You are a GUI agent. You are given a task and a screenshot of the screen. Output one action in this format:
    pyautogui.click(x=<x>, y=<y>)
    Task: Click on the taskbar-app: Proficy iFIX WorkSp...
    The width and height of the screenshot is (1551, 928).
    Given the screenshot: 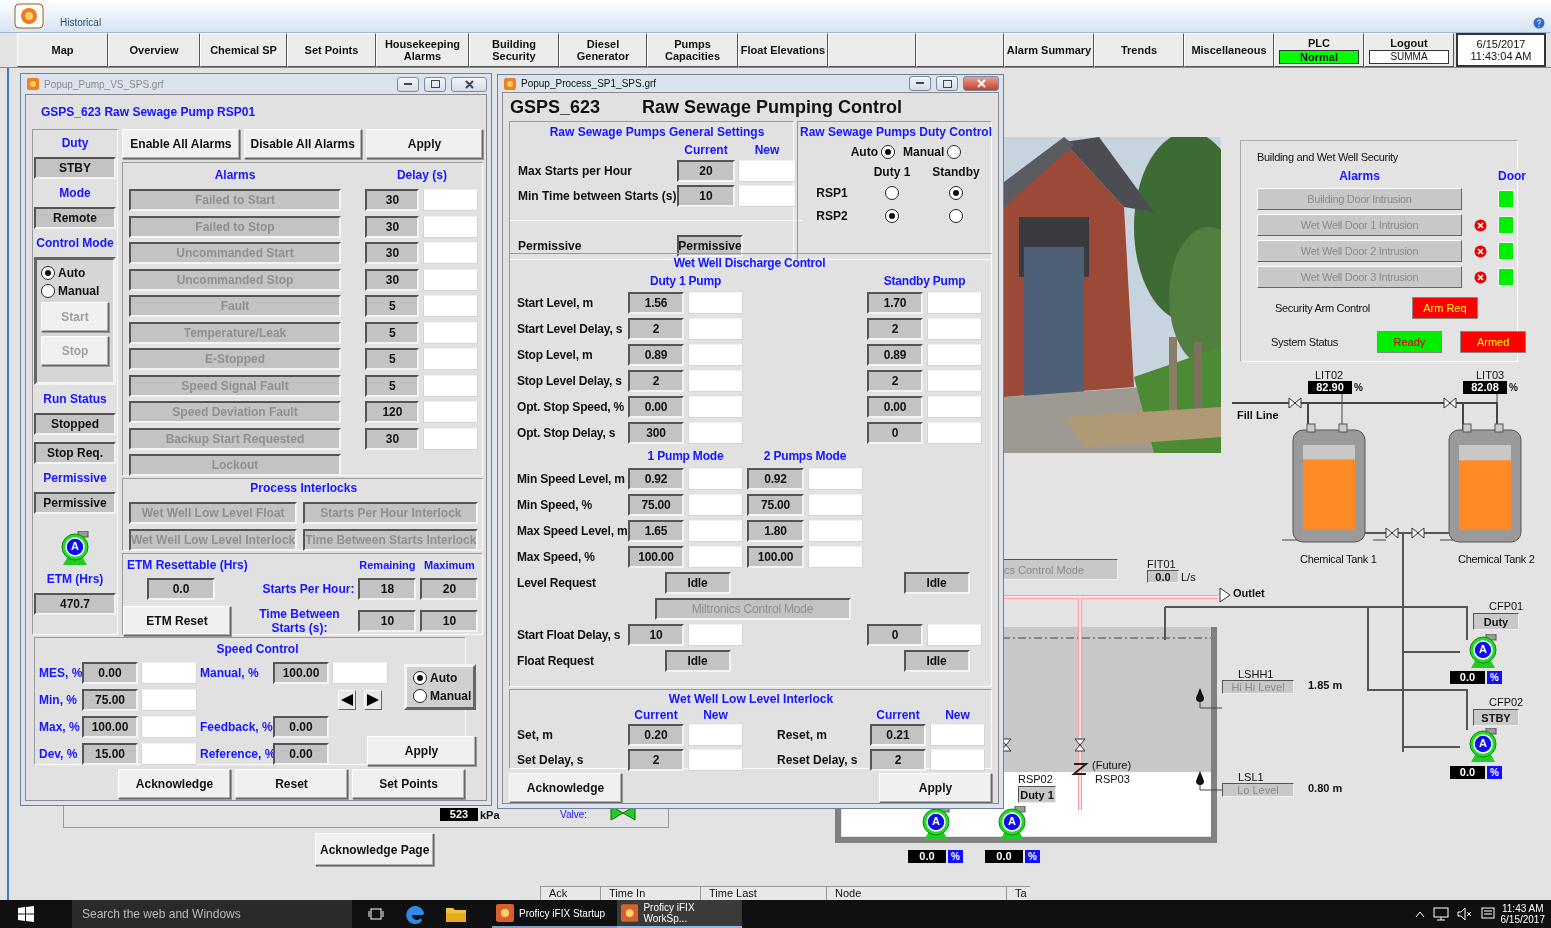 What is the action you would take?
    pyautogui.click(x=679, y=914)
    